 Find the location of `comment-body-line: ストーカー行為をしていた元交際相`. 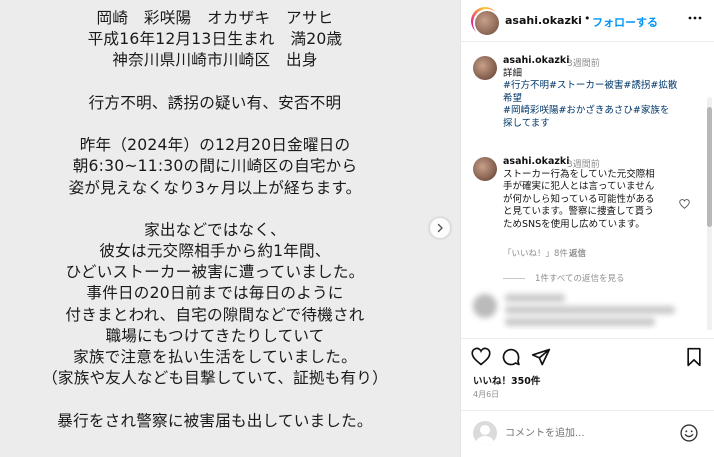

comment-body-line: ストーカー行為をしていた元交際相 is located at coordinates (603, 175).